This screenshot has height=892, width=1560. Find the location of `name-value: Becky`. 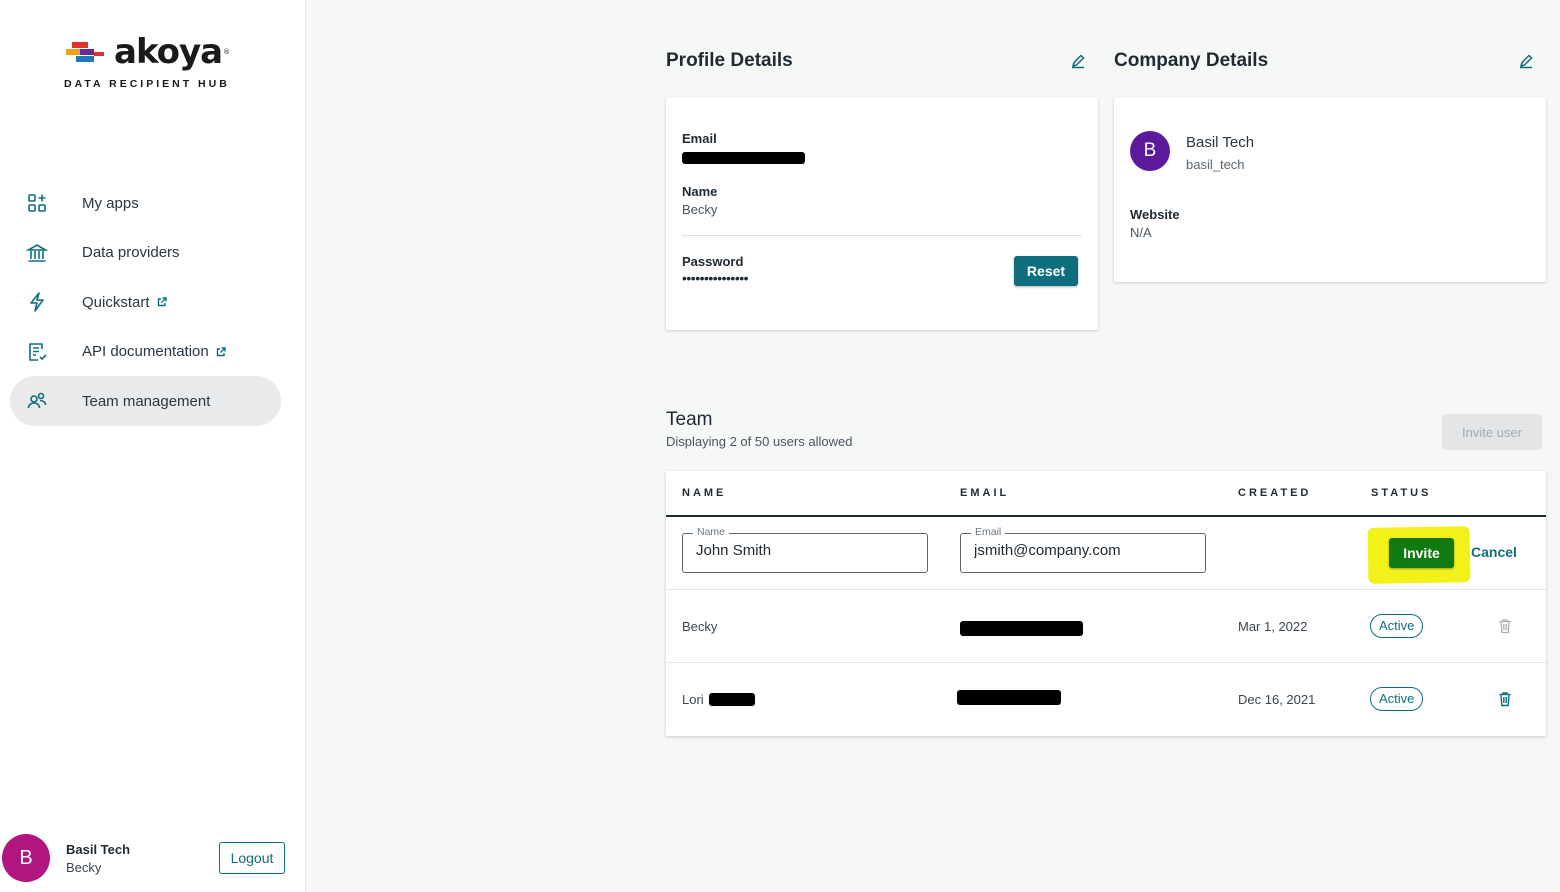

name-value: Becky is located at coordinates (700, 209).